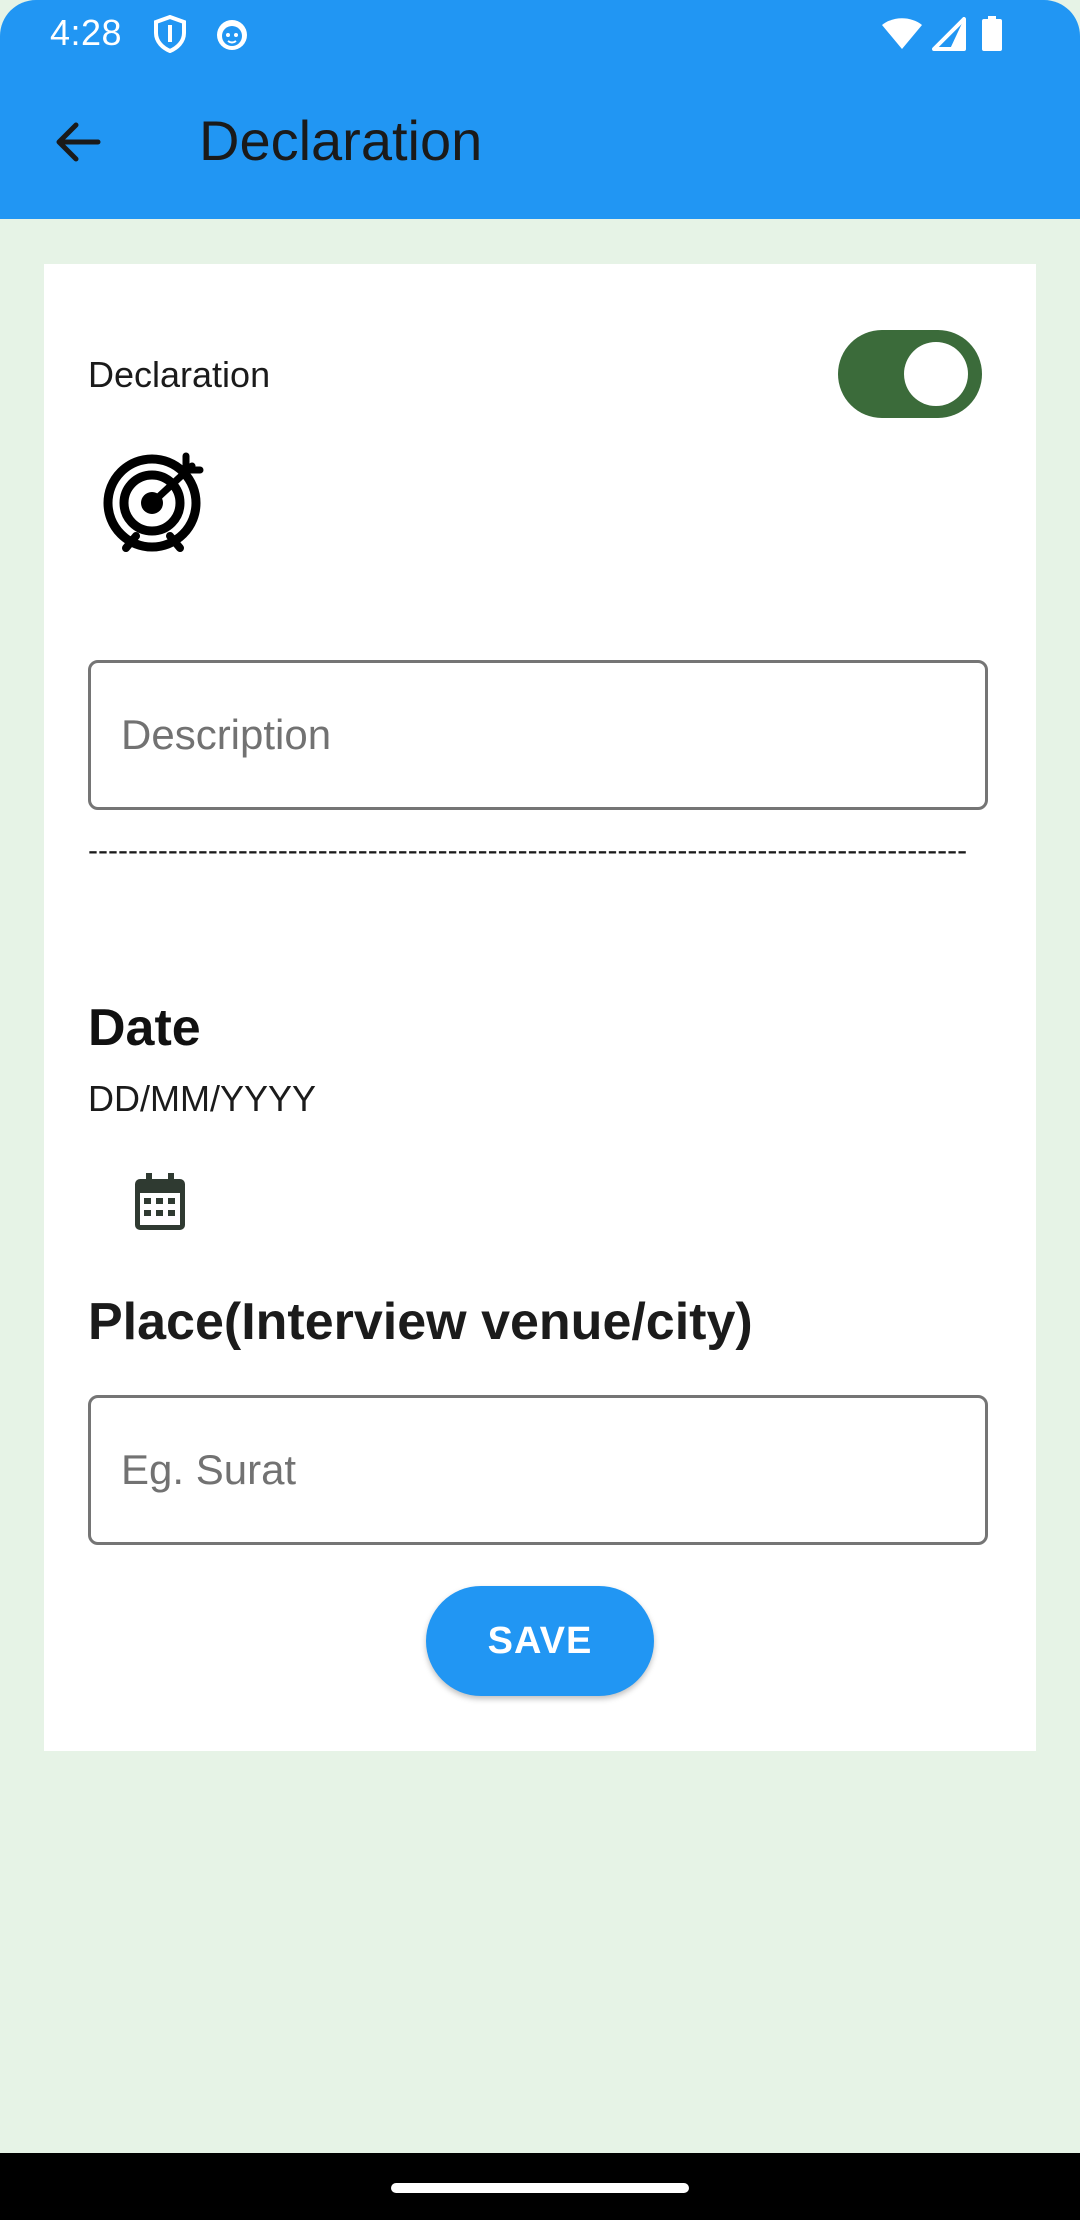 This screenshot has height=2220, width=1080. What do you see at coordinates (341, 140) in the screenshot?
I see `page-title: Declaration` at bounding box center [341, 140].